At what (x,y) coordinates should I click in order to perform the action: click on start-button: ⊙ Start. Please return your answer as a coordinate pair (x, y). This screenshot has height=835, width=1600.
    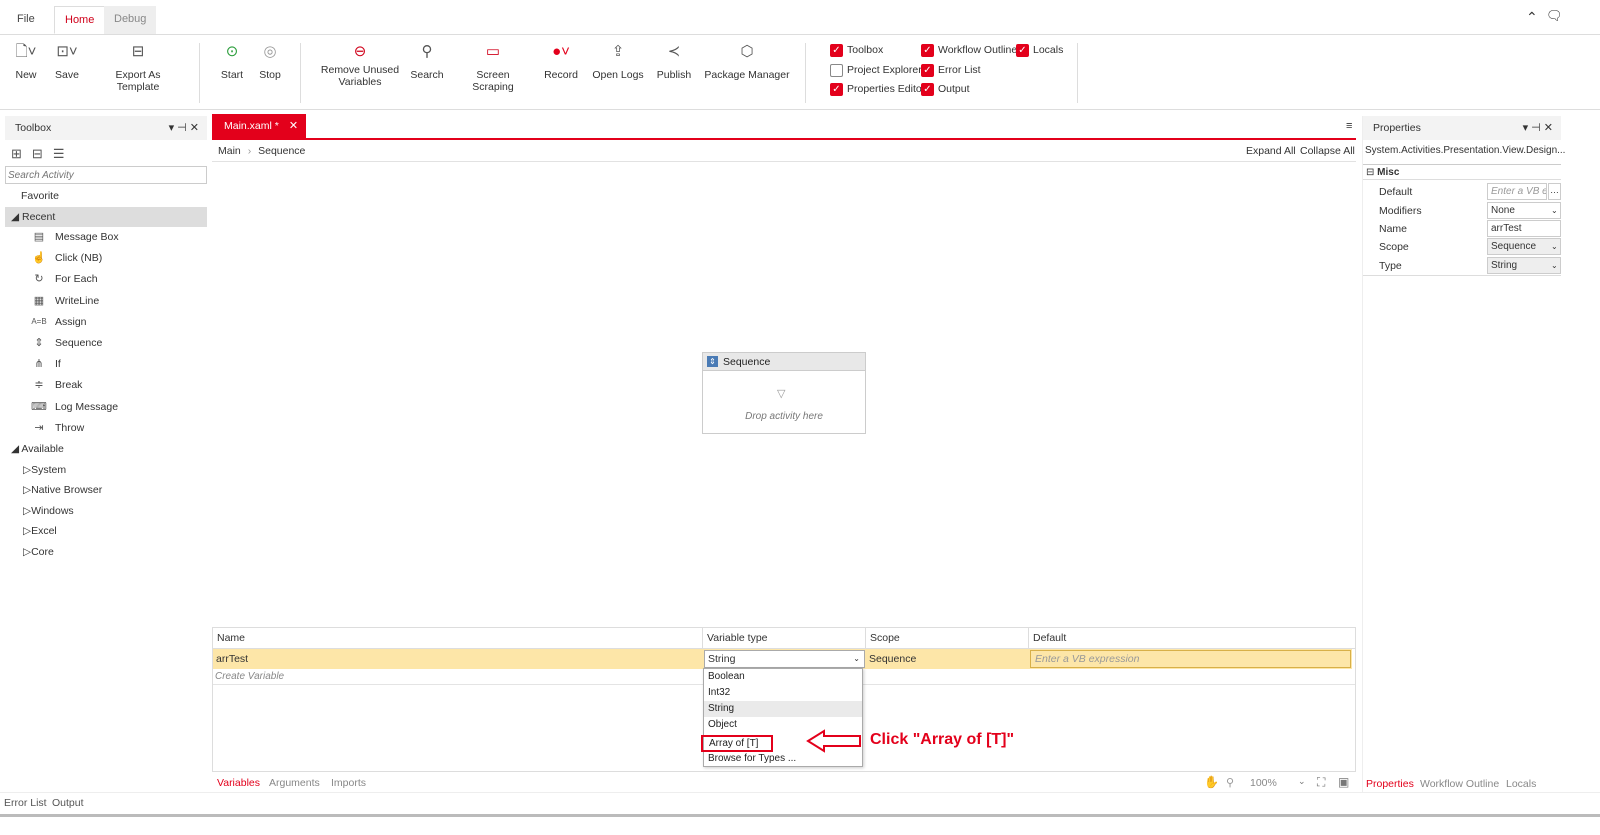
    Looking at the image, I should click on (232, 61).